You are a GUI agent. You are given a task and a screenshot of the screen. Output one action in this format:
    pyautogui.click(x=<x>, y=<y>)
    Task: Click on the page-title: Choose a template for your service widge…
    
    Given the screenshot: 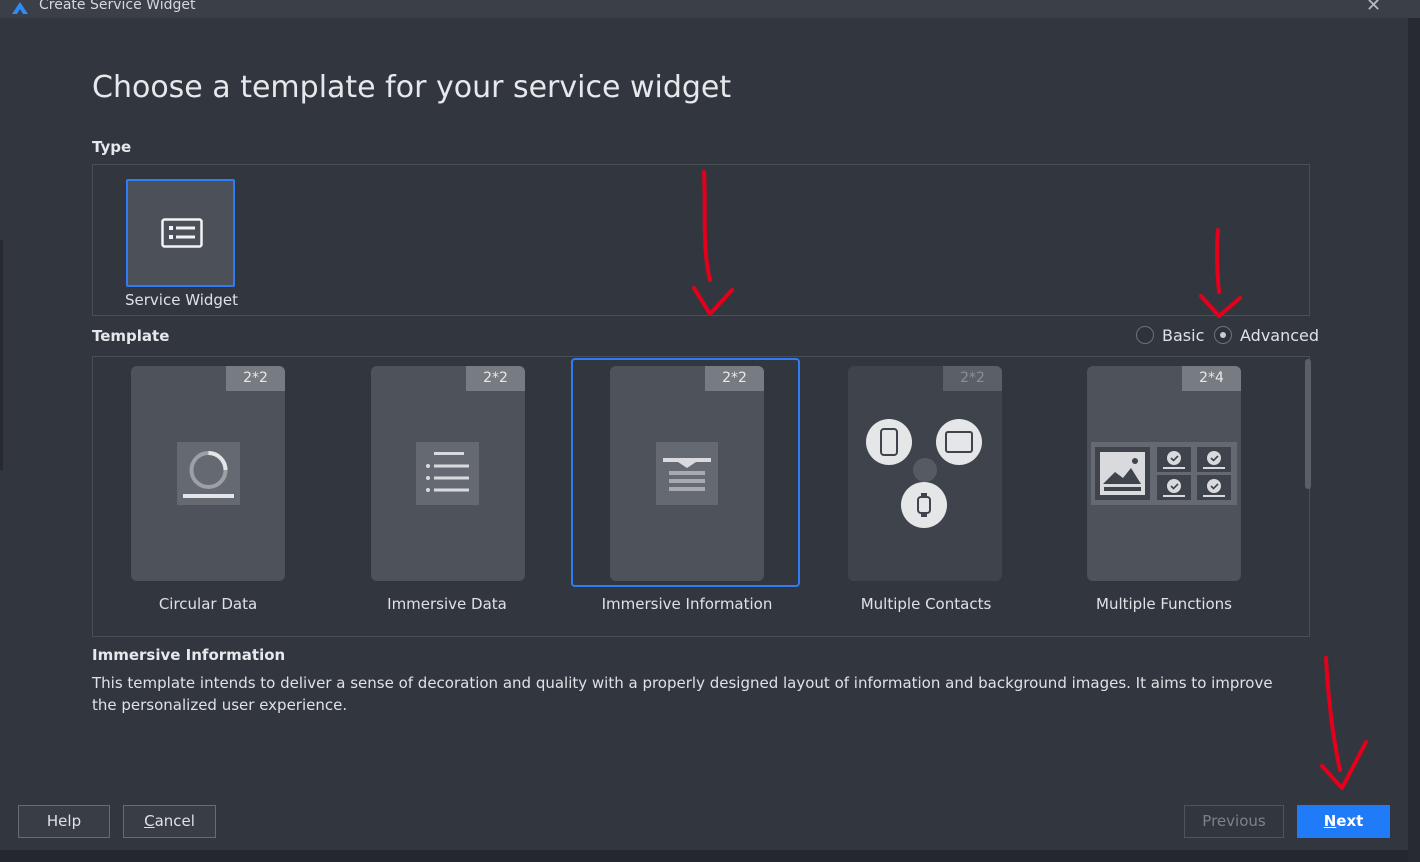 What is the action you would take?
    pyautogui.click(x=412, y=87)
    